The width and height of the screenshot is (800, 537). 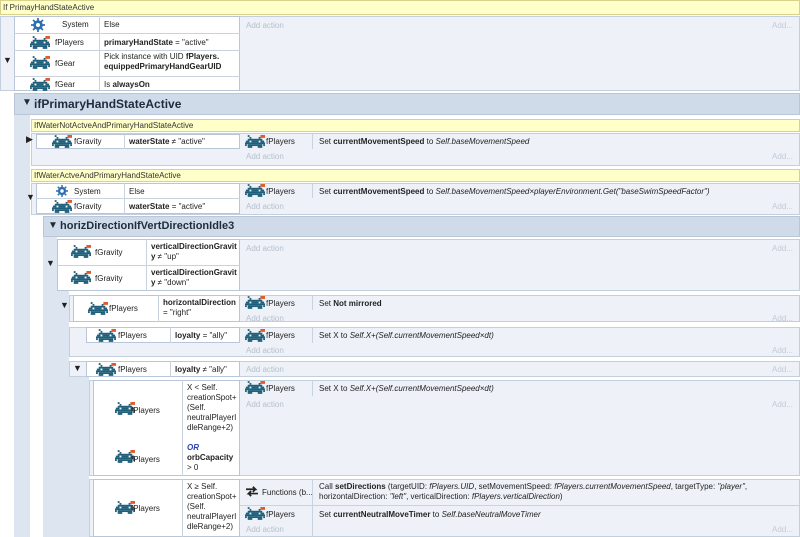 I want to click on condition-object-fplayers: fPlayers, so click(x=132, y=335).